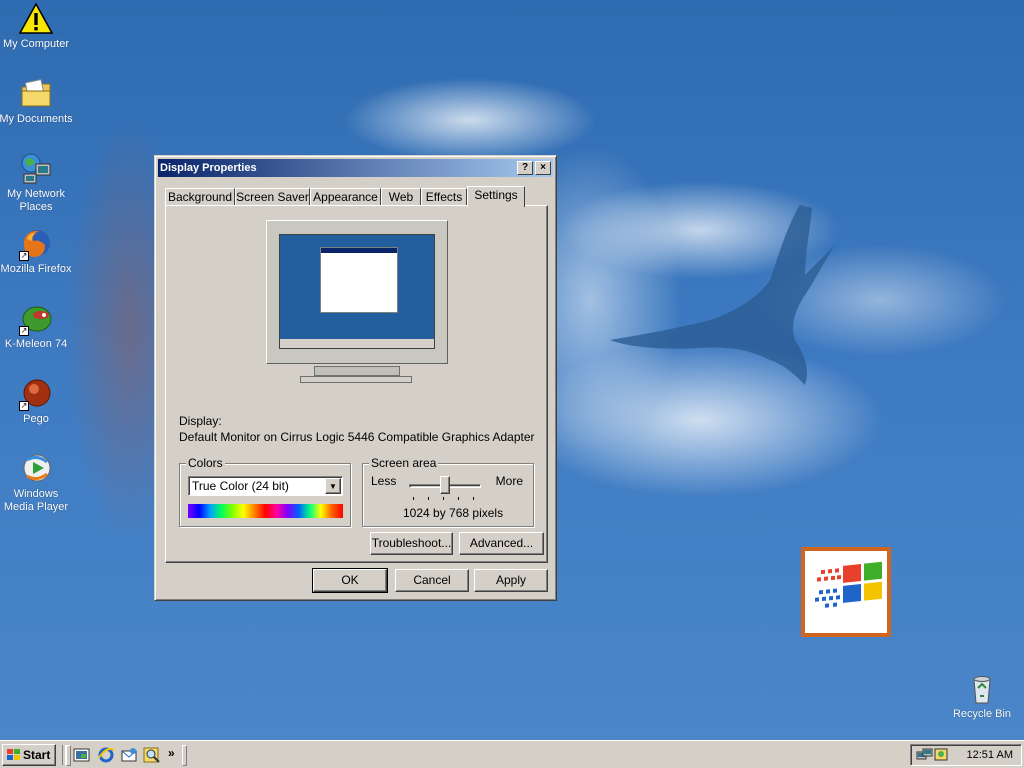 This screenshot has height=768, width=1024. Describe the element at coordinates (525, 168) in the screenshot. I see `help-button: ?` at that location.